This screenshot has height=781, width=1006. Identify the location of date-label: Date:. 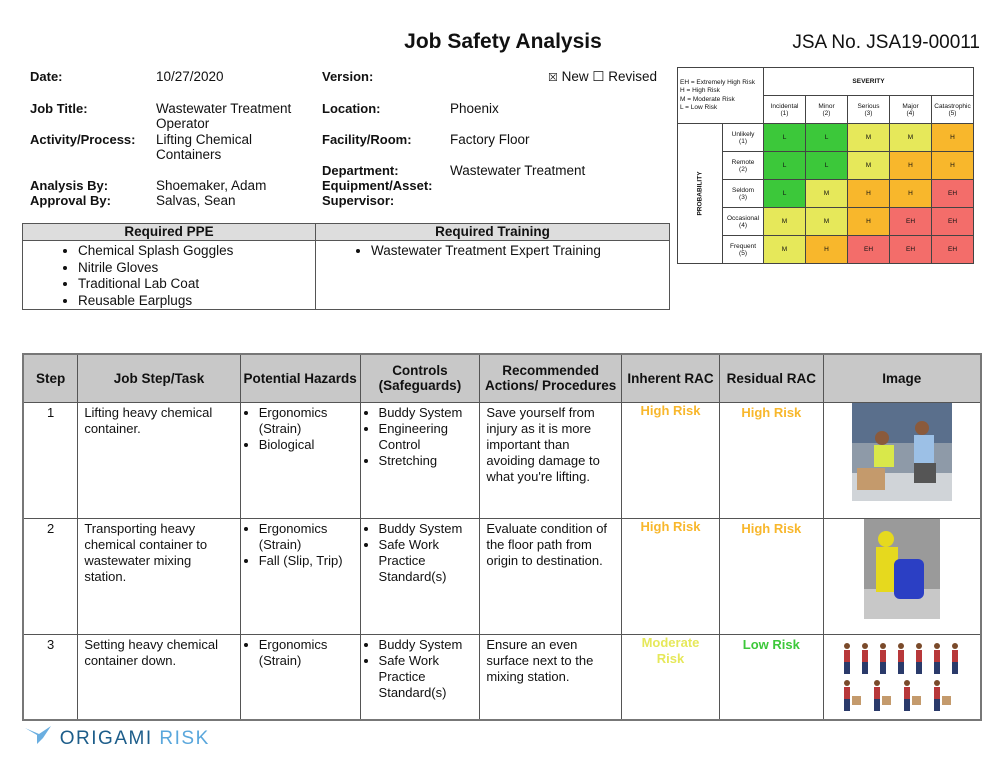
(46, 76).